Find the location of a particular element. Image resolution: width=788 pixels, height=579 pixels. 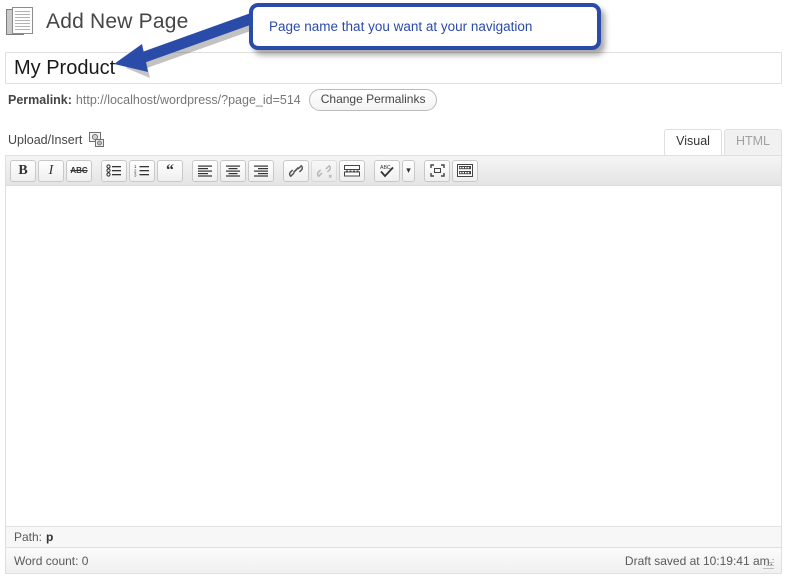

spellcheck-button: ABC is located at coordinates (387, 170).